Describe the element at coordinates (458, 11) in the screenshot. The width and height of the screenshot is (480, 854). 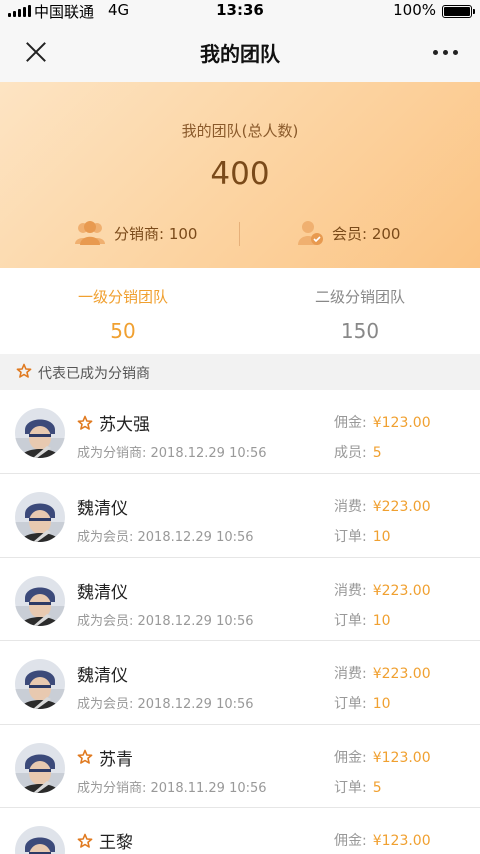
I see `battery-icon` at that location.